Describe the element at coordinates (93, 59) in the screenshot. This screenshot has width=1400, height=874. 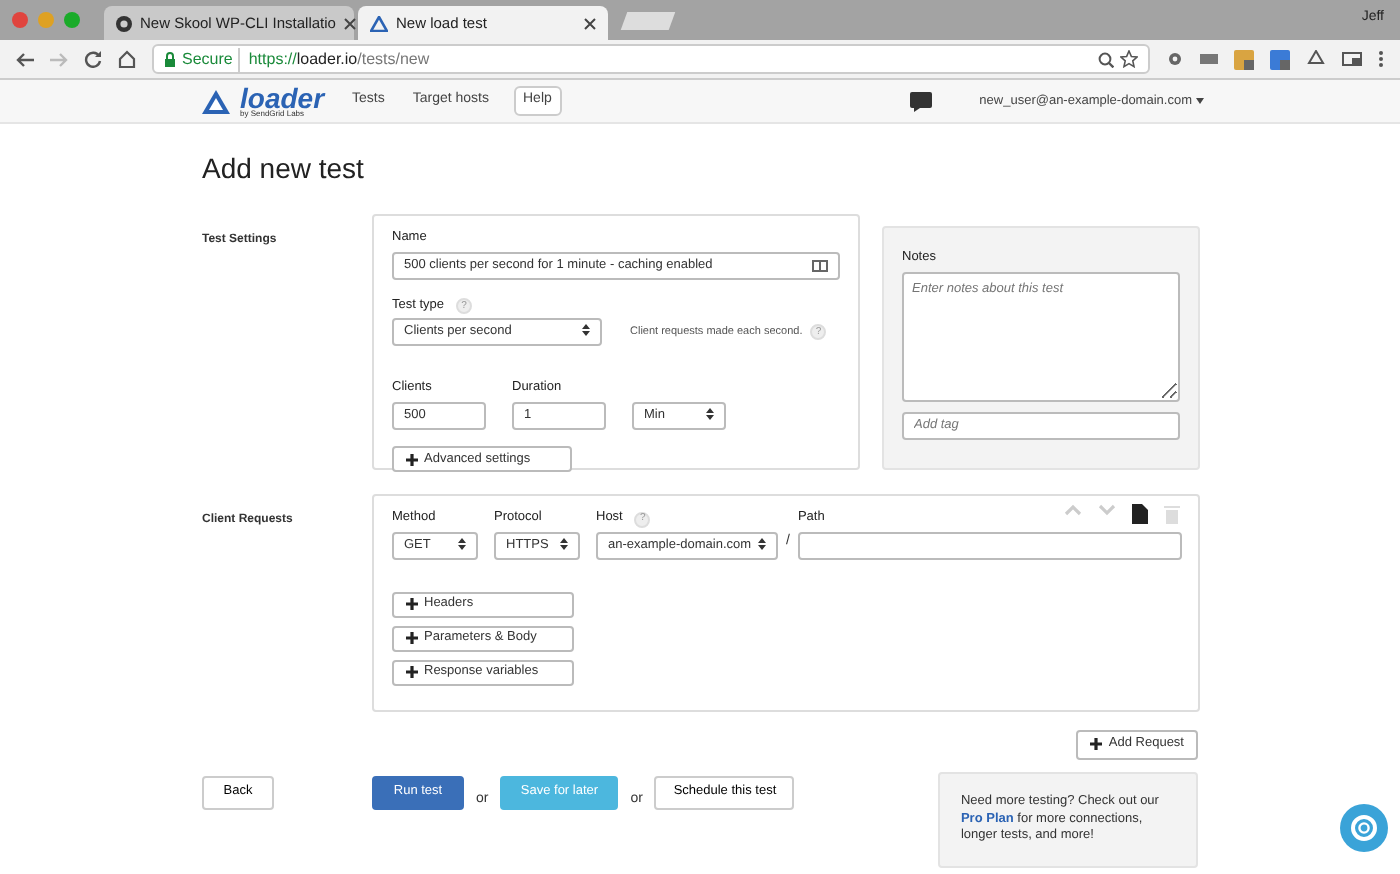
I see `reload-icon` at that location.